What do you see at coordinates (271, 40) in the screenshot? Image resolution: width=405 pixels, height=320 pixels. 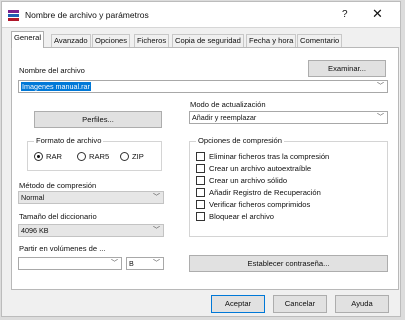 I see `tab-fecha-y-hora: Fecha y hora` at bounding box center [271, 40].